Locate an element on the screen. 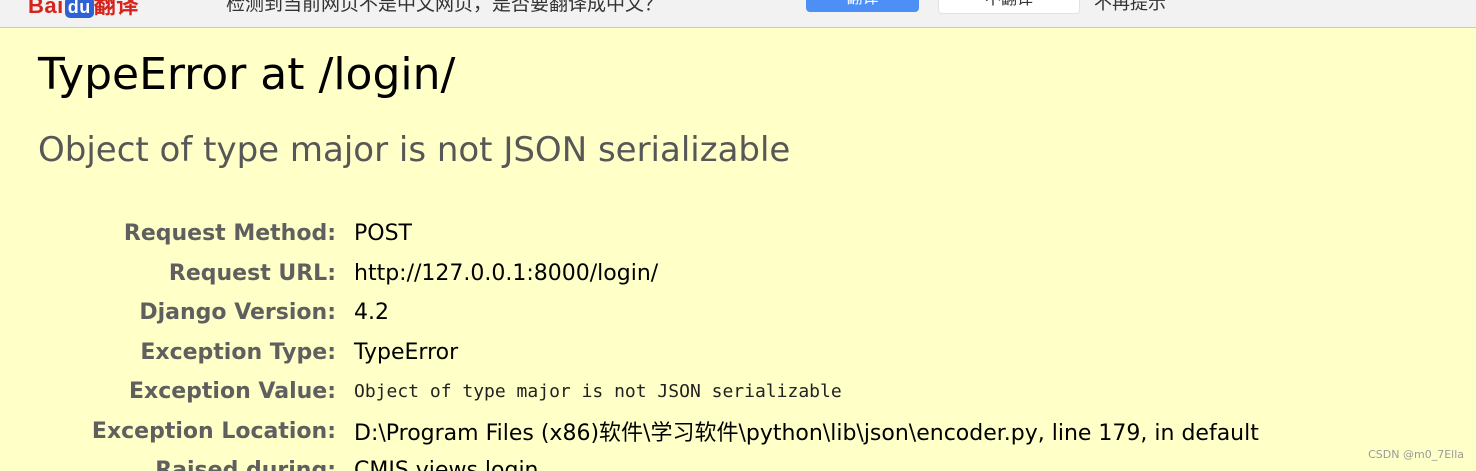 The width and height of the screenshot is (1476, 471). csdn-watermark: CSDN @m0_7Ella is located at coordinates (1416, 454).